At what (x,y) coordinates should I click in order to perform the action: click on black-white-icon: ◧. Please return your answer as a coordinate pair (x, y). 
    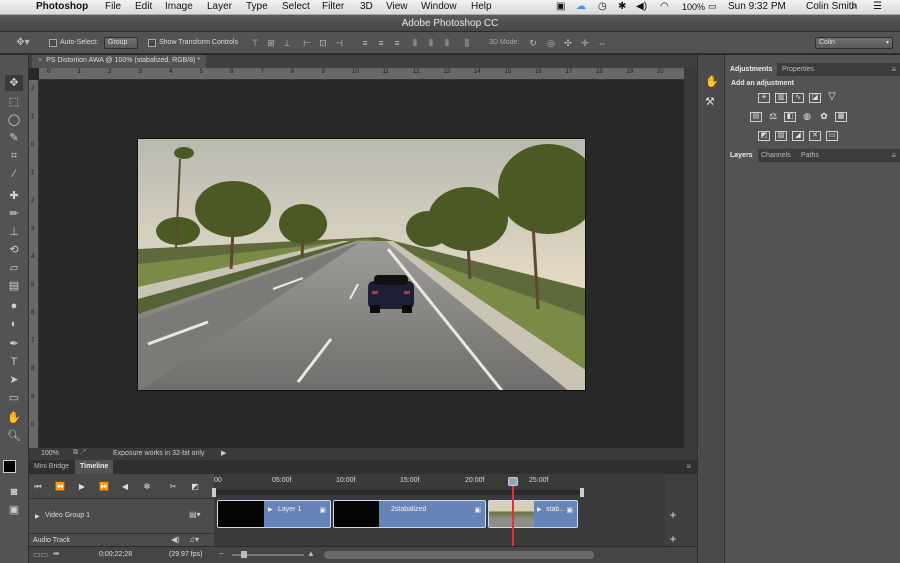
    Looking at the image, I should click on (790, 117).